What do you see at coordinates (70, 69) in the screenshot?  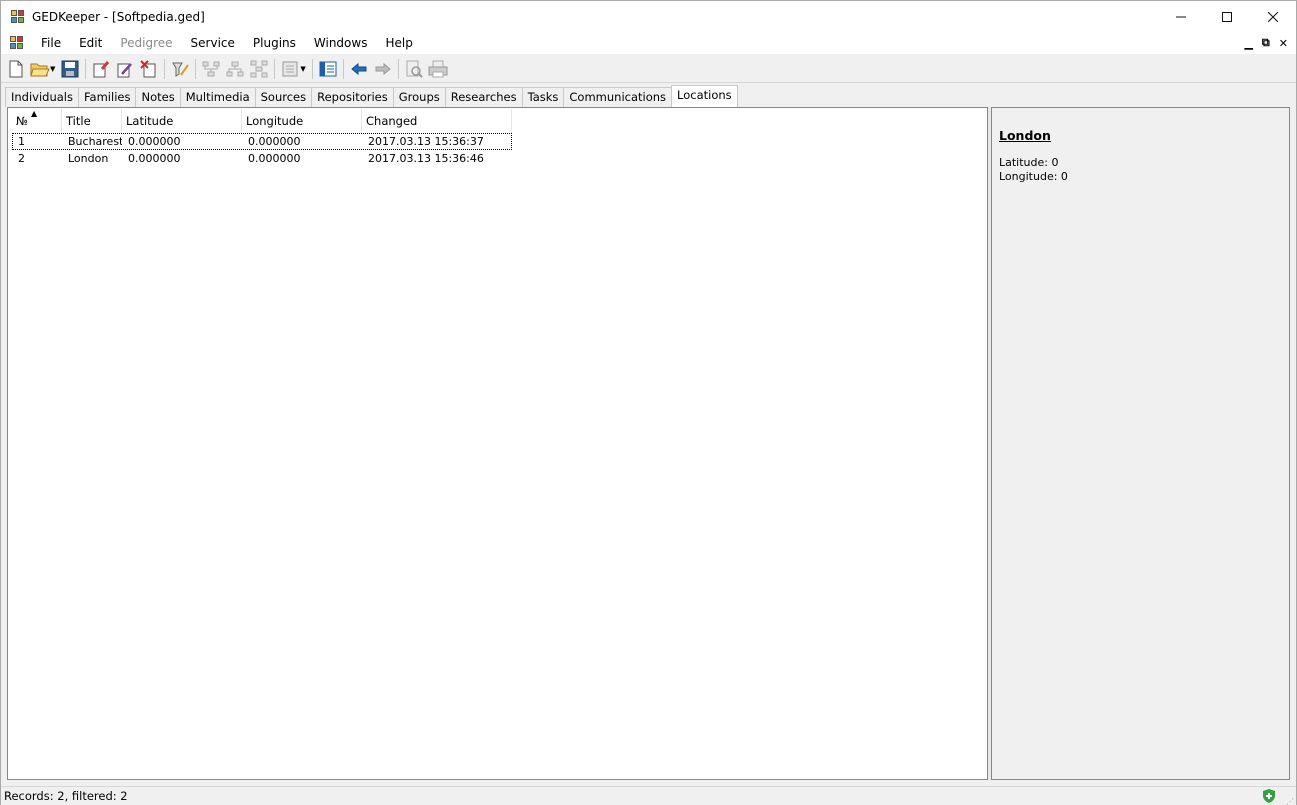 I see `save-button` at bounding box center [70, 69].